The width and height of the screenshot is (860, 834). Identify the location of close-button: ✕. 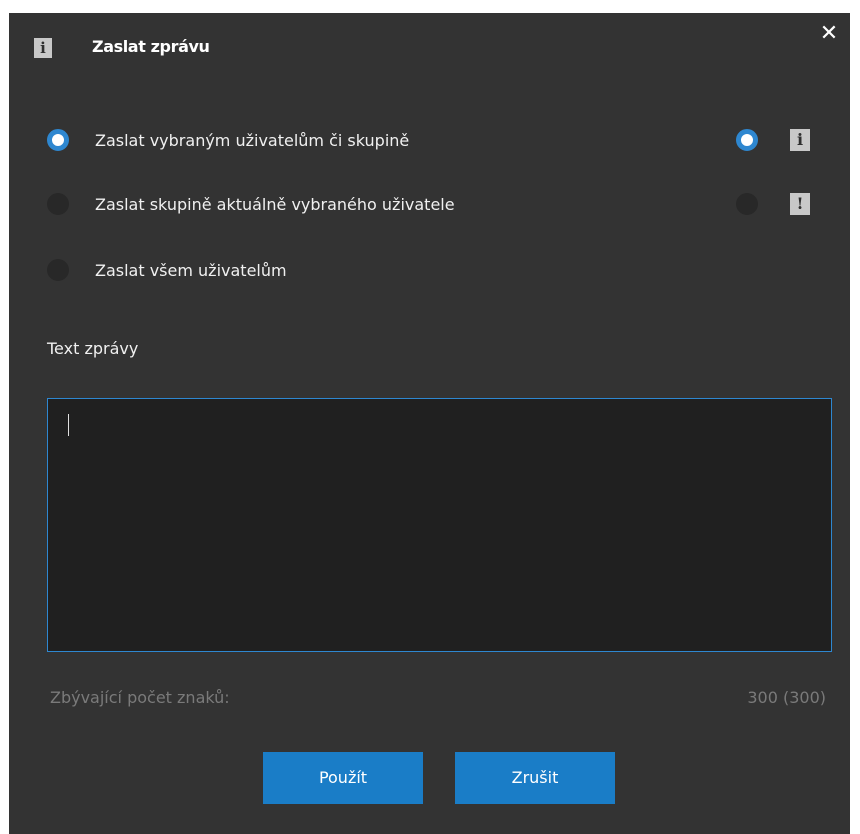
(829, 34).